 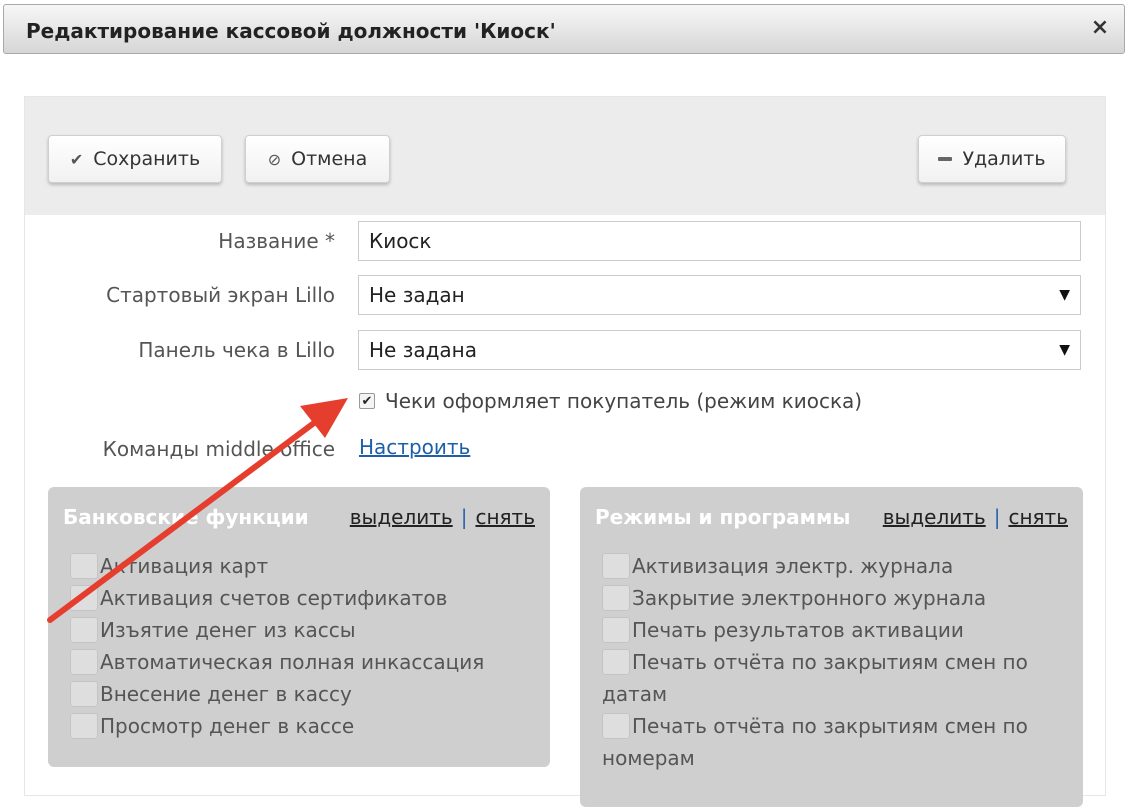 I want to click on modes-programs-header: Режимы и программы выделить | снять, so click(x=831, y=520).